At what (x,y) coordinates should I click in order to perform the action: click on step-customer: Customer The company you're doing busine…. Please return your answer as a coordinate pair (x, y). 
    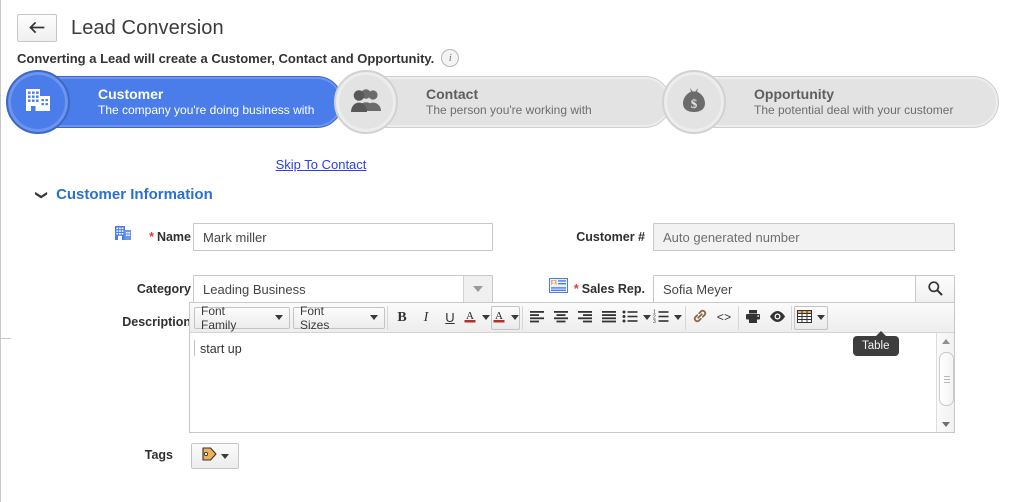
    Looking at the image, I should click on (174, 102).